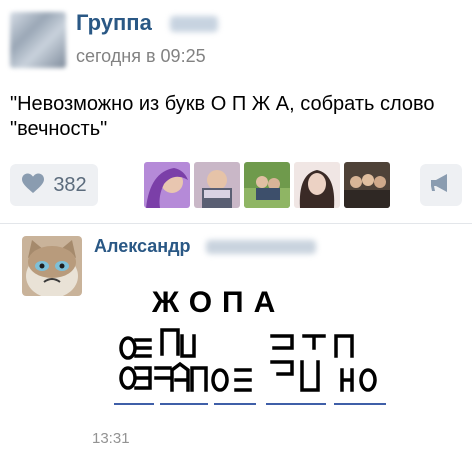 Image resolution: width=472 pixels, height=456 pixels. Describe the element at coordinates (111, 438) in the screenshot. I see `comment-time: 13:31` at that location.